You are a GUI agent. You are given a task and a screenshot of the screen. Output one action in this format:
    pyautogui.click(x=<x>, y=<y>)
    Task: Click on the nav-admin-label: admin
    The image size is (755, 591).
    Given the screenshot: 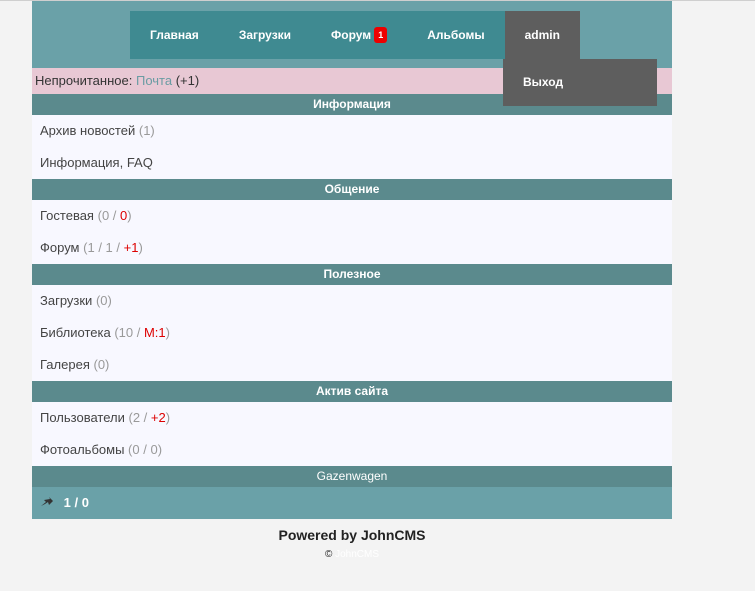 What is the action you would take?
    pyautogui.click(x=542, y=35)
    